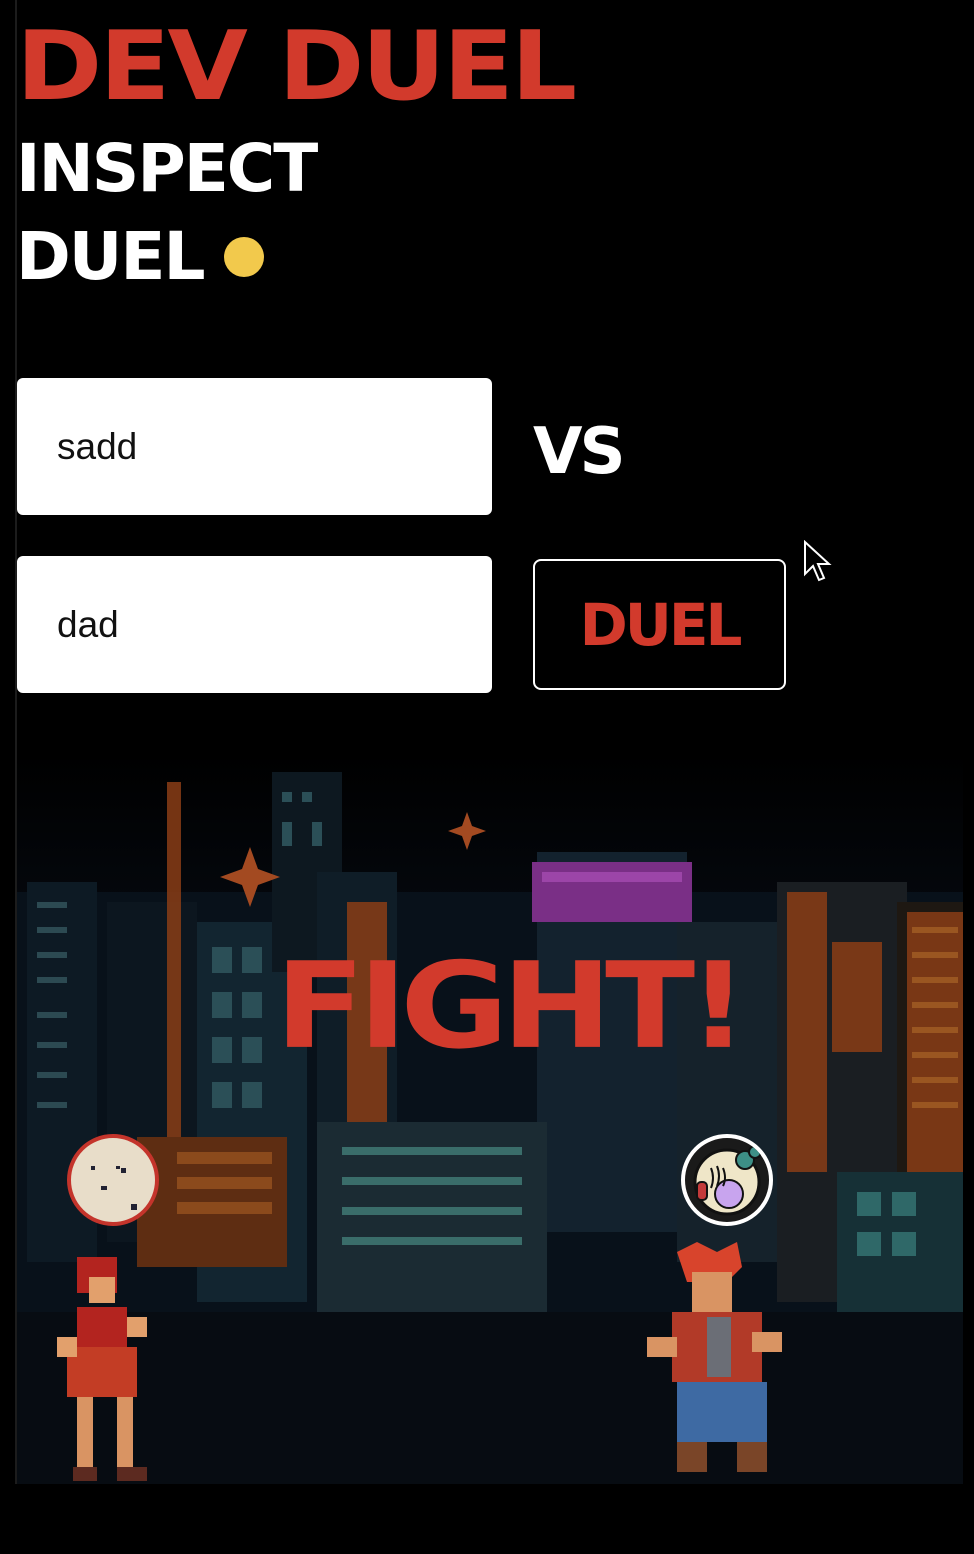 The image size is (974, 1554). I want to click on nav-inspect: INSPECT, so click(167, 169).